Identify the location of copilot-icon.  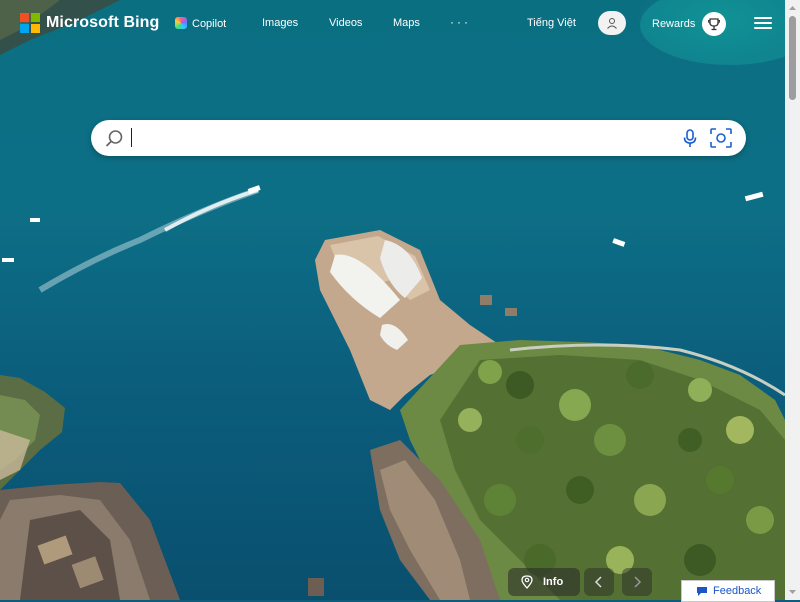
(181, 23).